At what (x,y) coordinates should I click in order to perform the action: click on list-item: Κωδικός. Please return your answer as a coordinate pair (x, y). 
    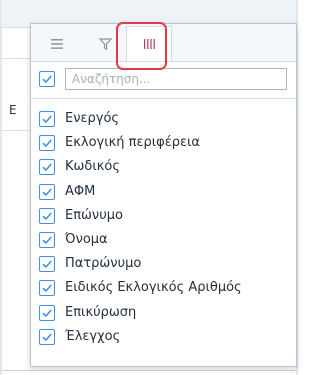
    Looking at the image, I should click on (164, 168).